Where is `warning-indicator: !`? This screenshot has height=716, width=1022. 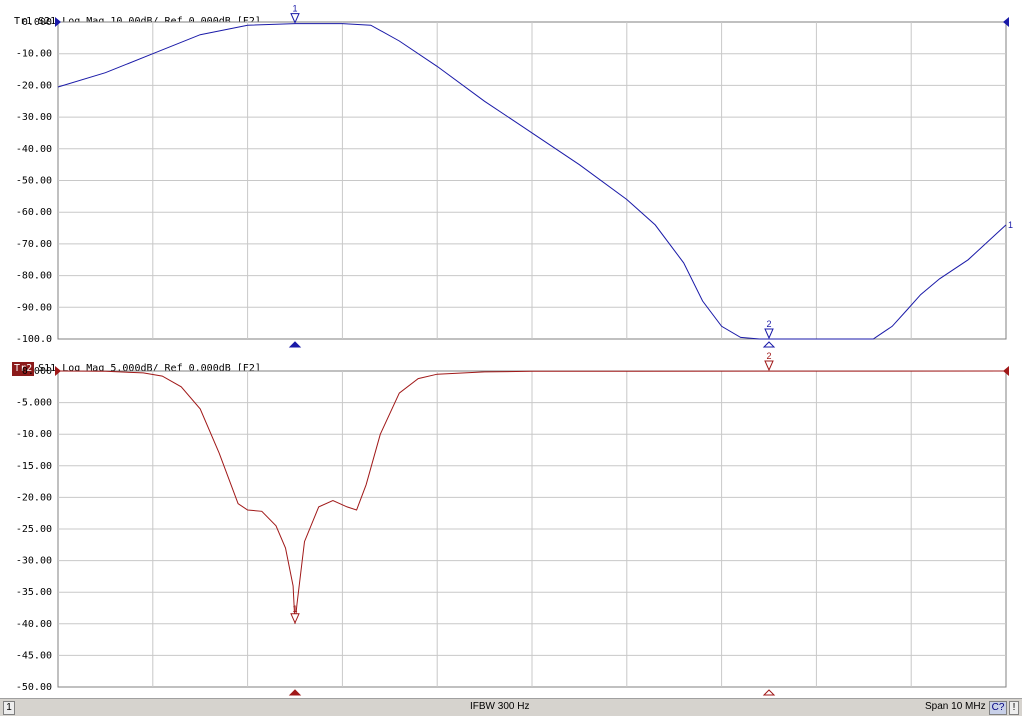
warning-indicator: ! is located at coordinates (1014, 708).